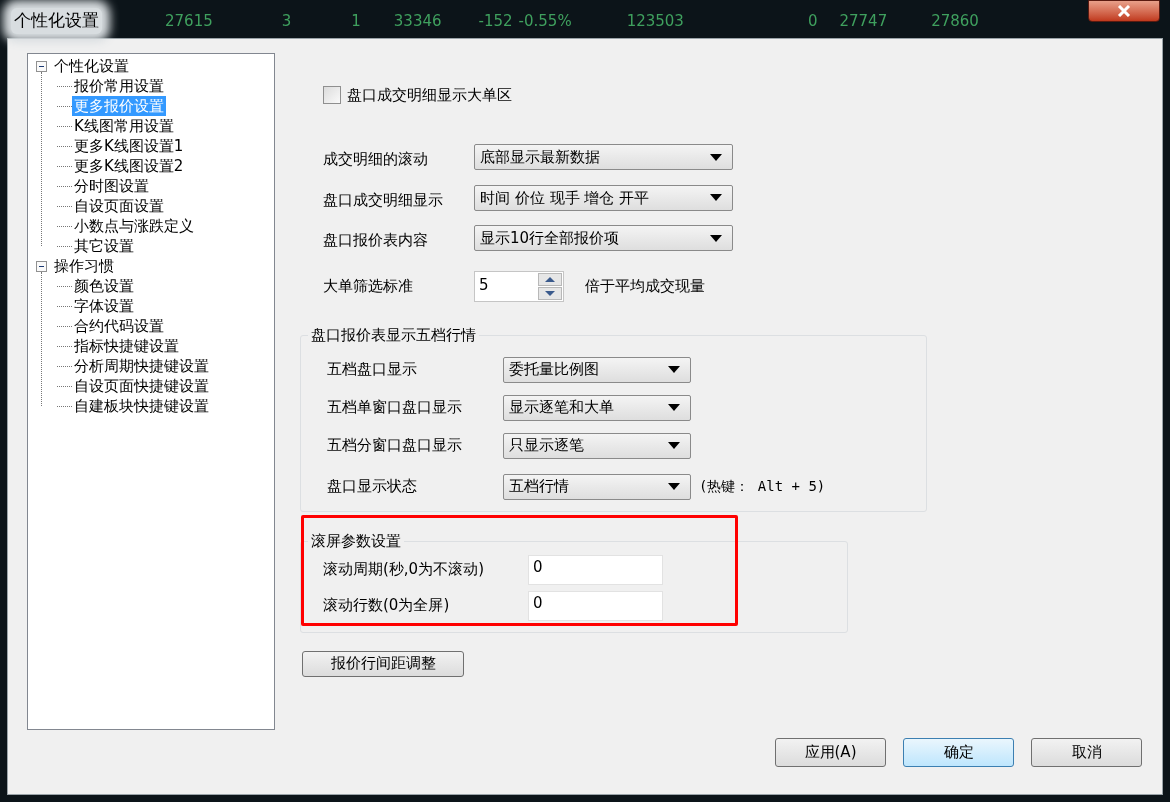 The image size is (1170, 802). I want to click on ticker-value: 27615, so click(189, 21).